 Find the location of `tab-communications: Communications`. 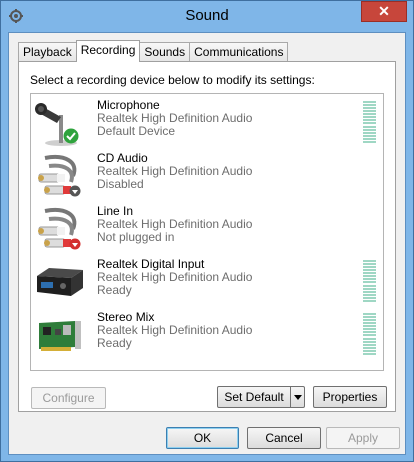

tab-communications: Communications is located at coordinates (239, 51).